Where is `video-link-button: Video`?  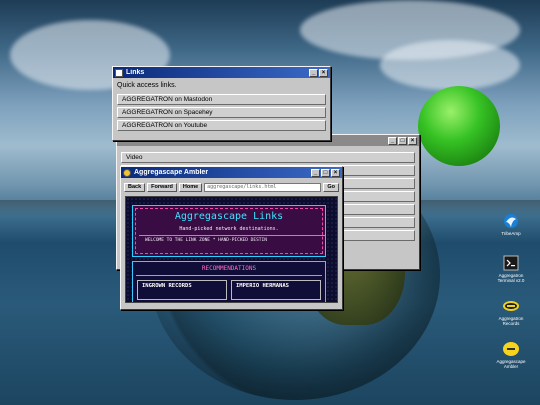
video-link-button: Video is located at coordinates (268, 157).